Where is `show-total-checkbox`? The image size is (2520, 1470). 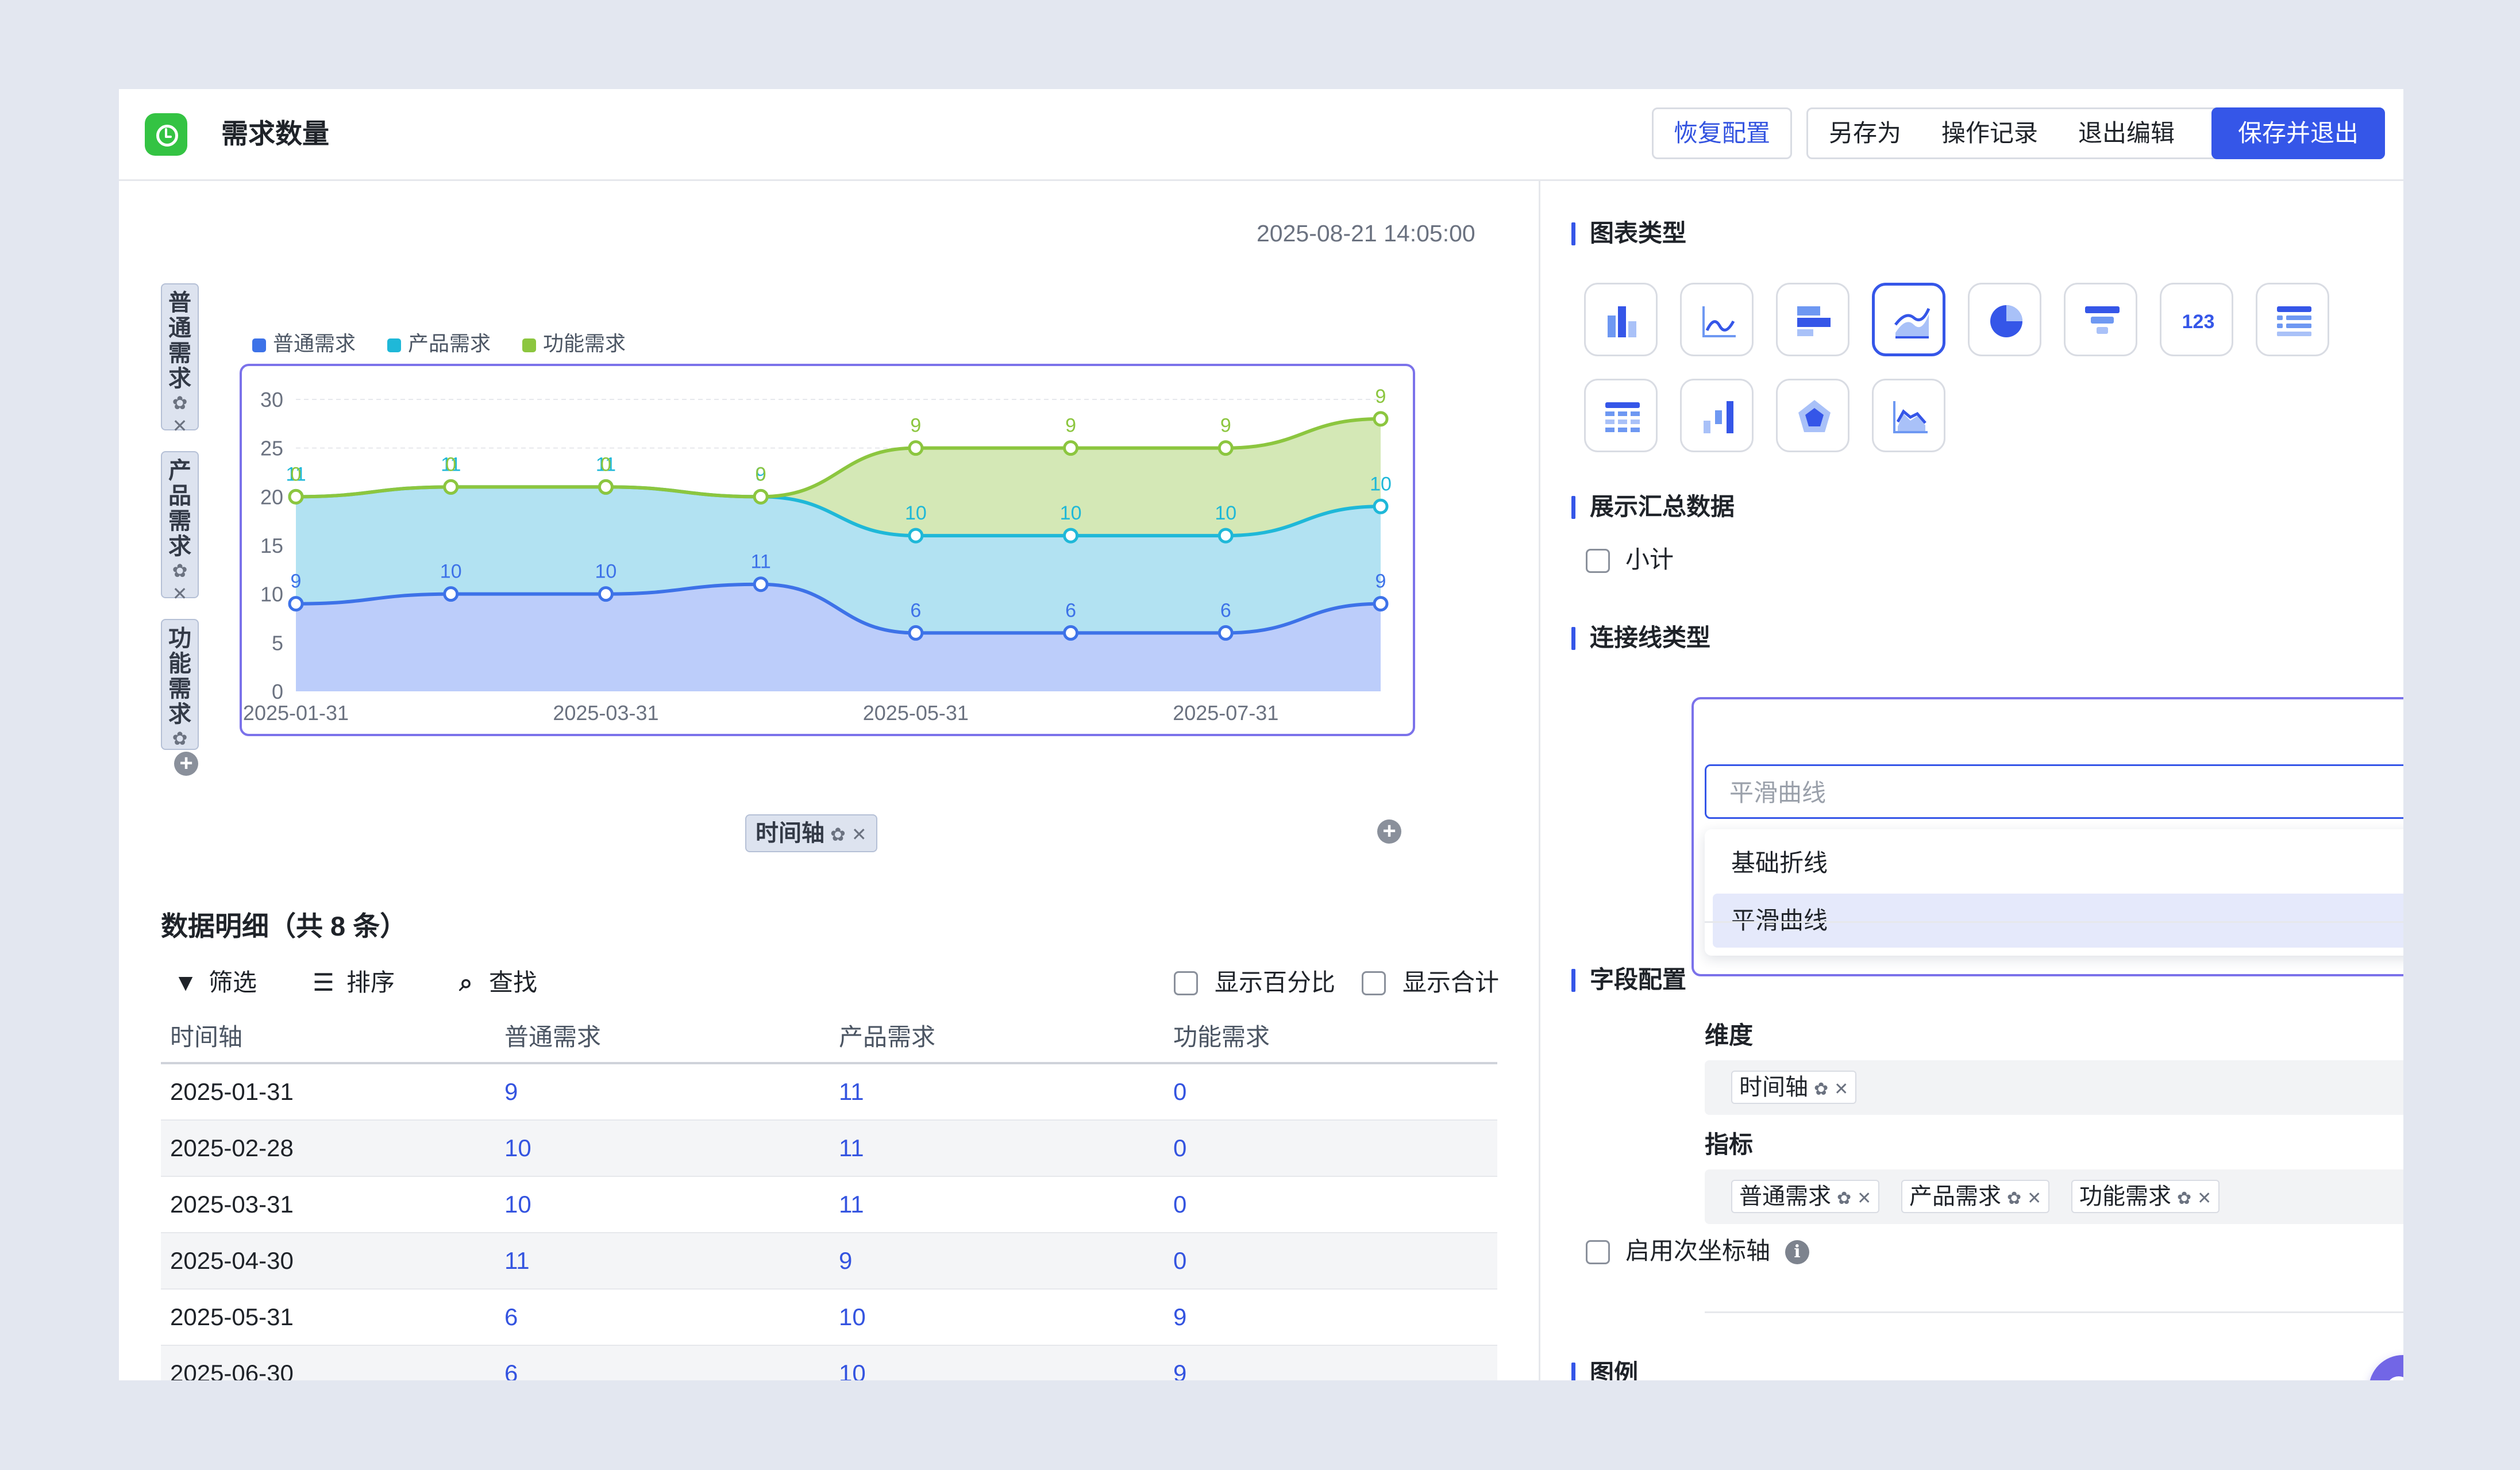 show-total-checkbox is located at coordinates (1374, 983).